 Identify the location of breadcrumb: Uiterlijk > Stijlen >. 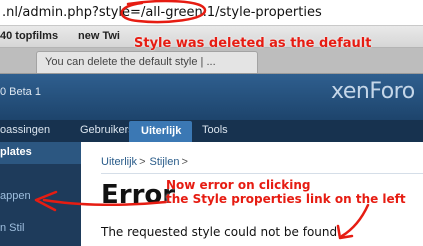
(146, 162).